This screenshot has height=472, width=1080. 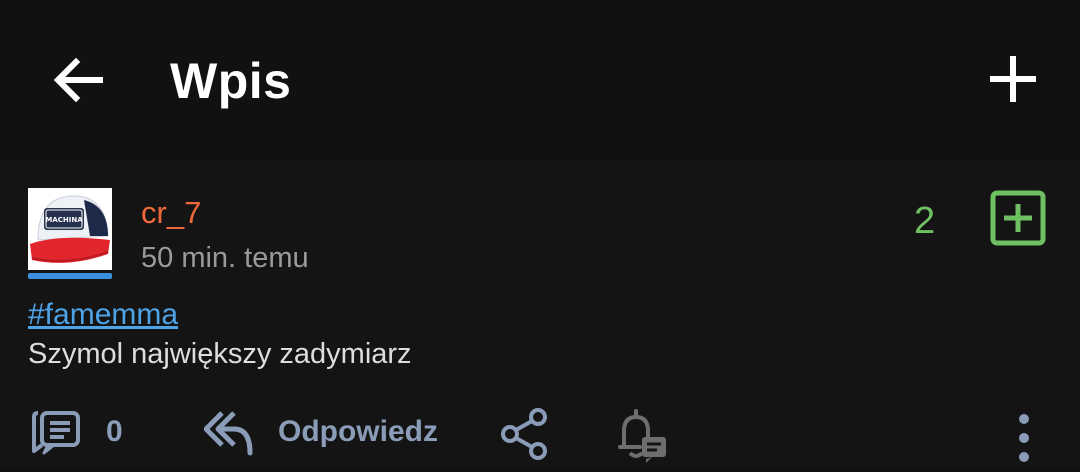 I want to click on avatar-status-bar, so click(x=70, y=276).